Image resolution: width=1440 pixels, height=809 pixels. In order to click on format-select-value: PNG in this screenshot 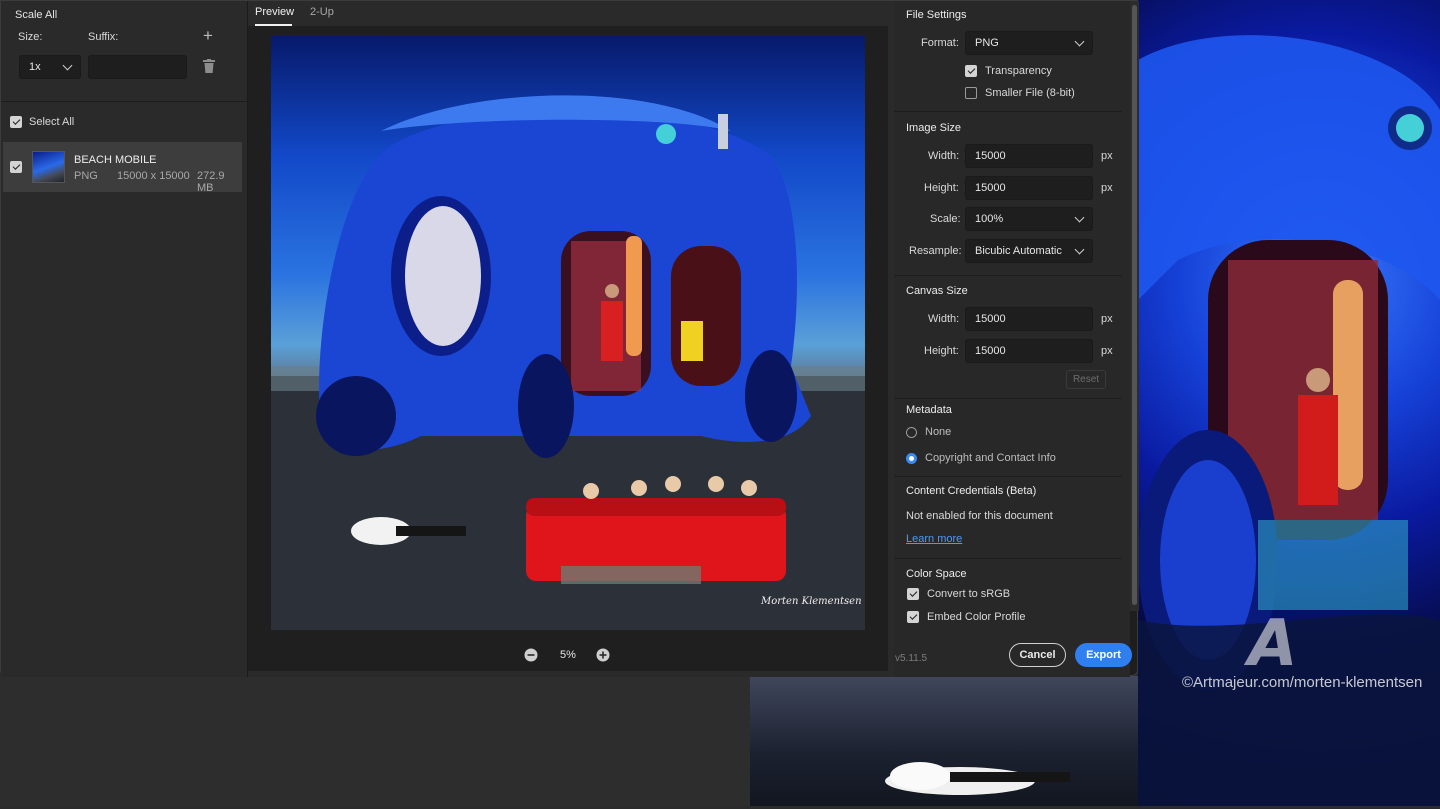, I will do `click(987, 43)`.